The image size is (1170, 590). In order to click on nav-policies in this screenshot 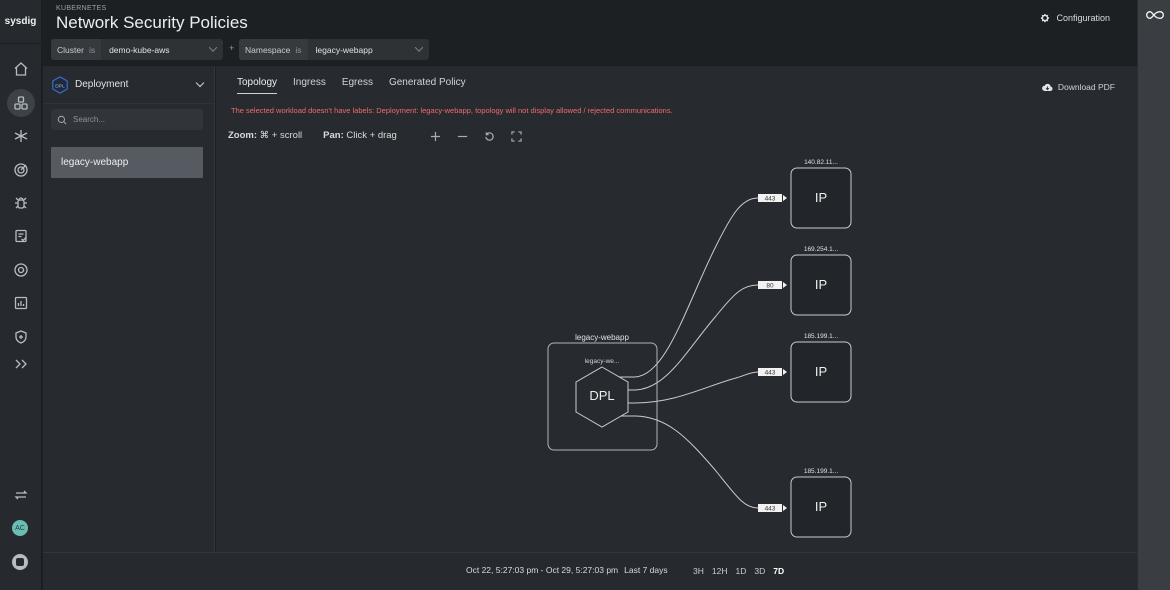, I will do `click(21, 236)`.